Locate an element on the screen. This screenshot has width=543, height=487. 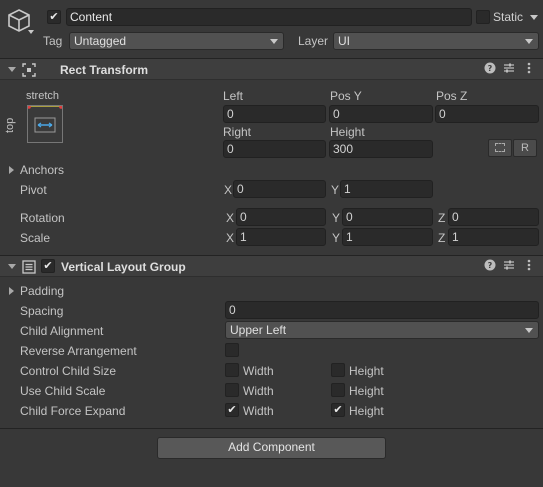
spacing-input: 0 is located at coordinates (382, 310).